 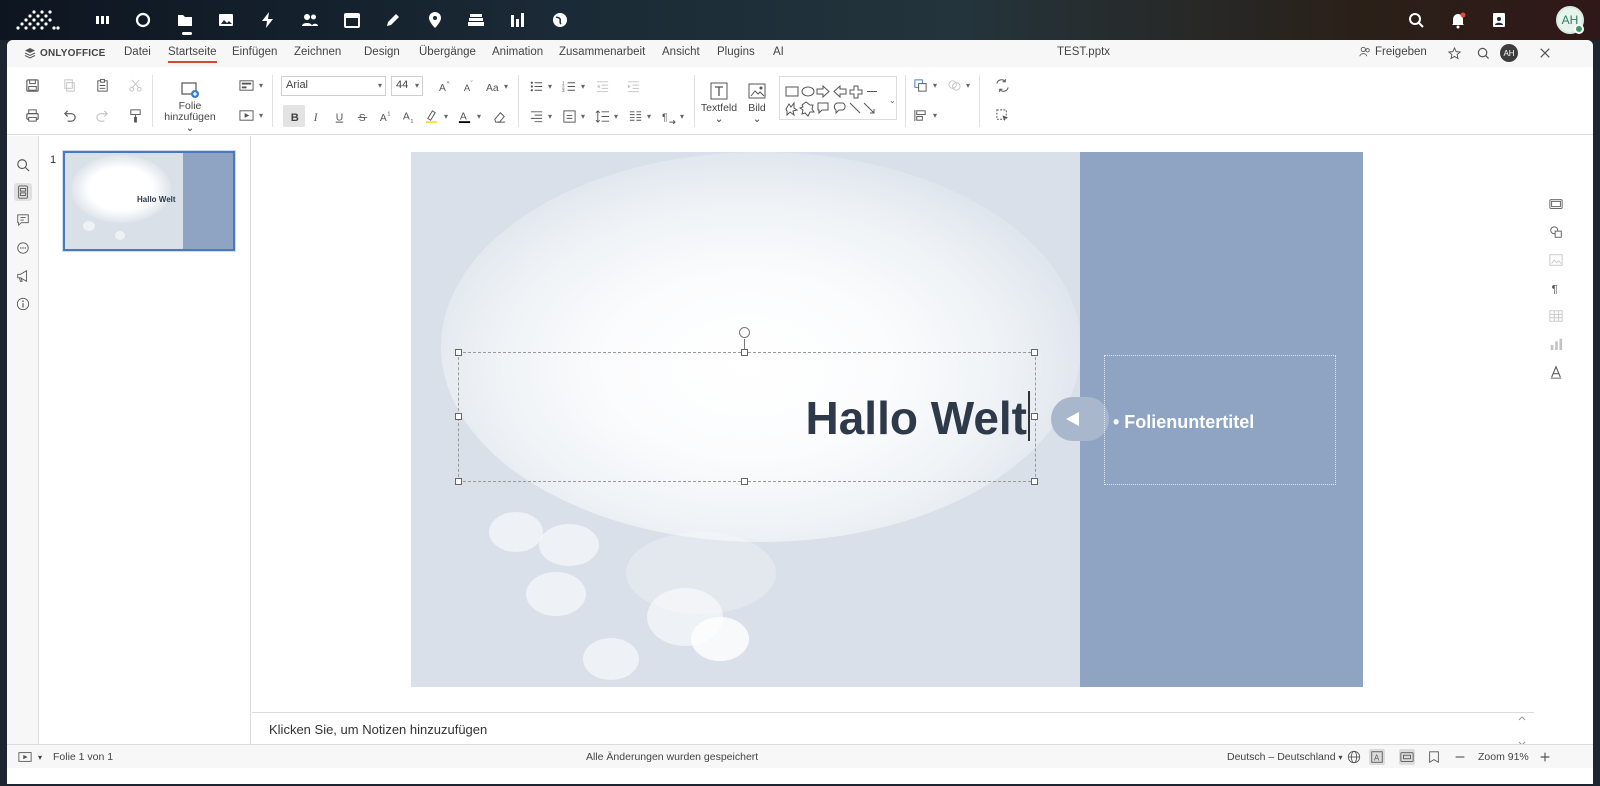 I want to click on language-select: Deutsch – Deutschland ▾, so click(x=1285, y=757).